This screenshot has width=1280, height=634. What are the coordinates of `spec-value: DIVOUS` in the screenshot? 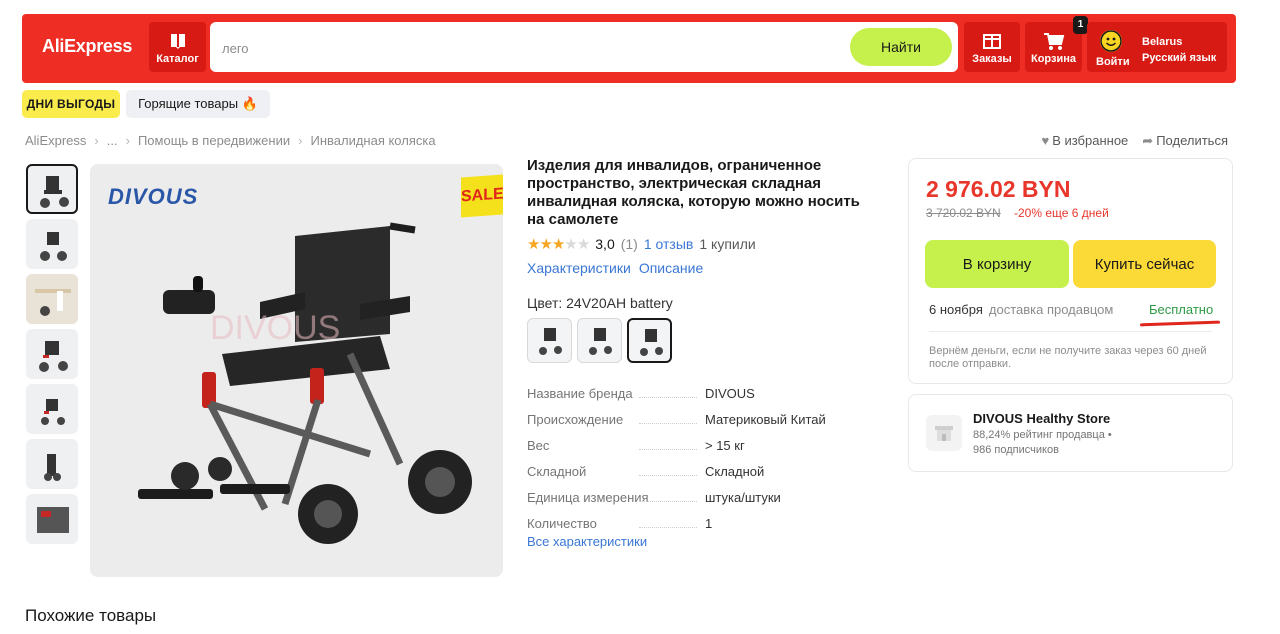 It's located at (730, 393).